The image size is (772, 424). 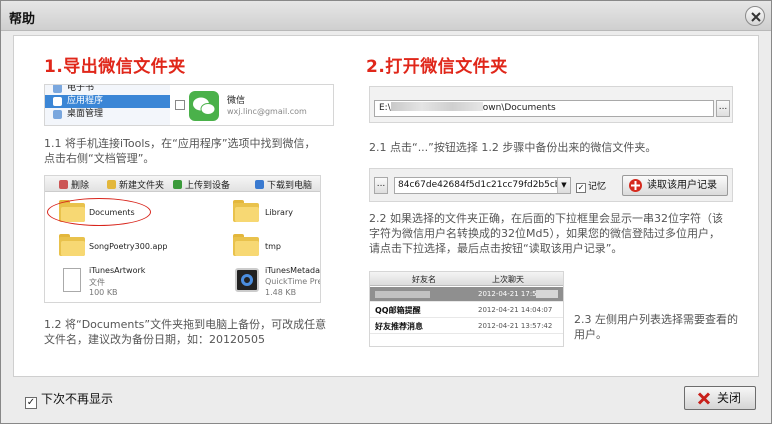 What do you see at coordinates (107, 114) in the screenshot?
I see `menu-item-desktop: 桌面管理` at bounding box center [107, 114].